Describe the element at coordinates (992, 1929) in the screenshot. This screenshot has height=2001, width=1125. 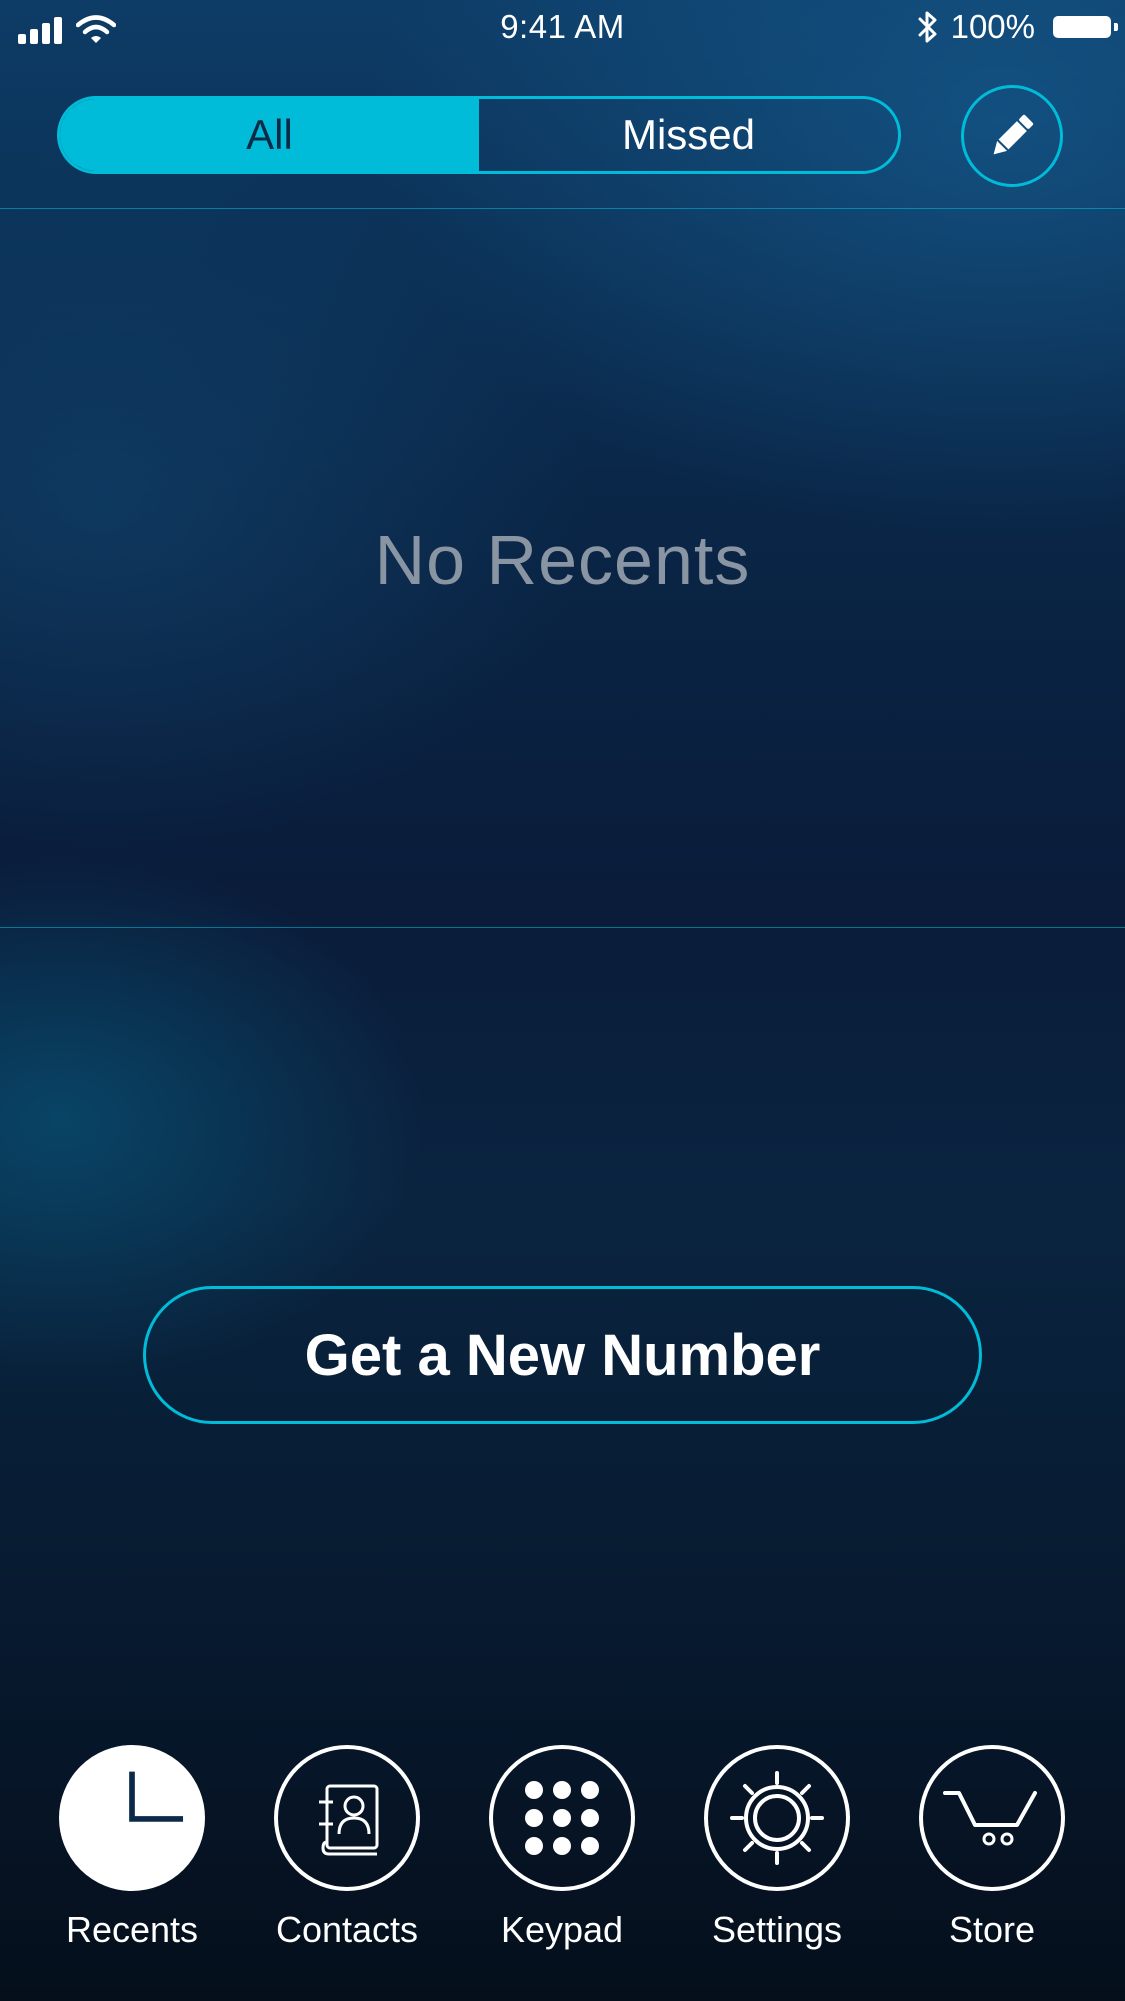
I see `tab-store-label: Store` at that location.